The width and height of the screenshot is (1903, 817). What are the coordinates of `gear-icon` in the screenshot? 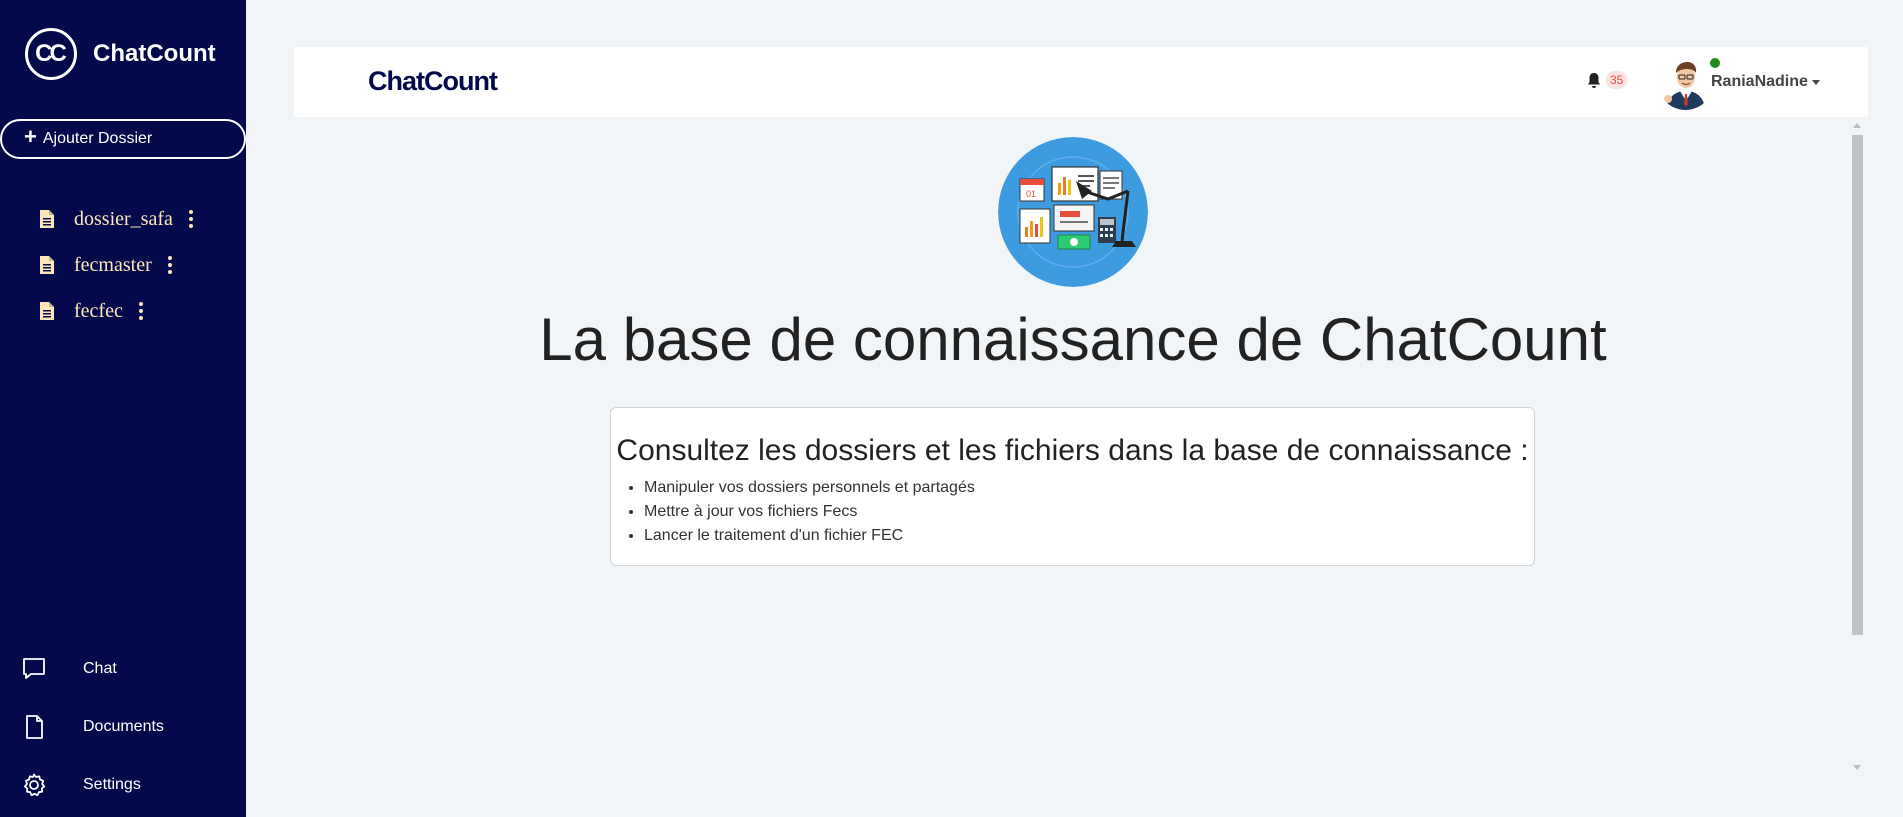 It's located at (35, 785).